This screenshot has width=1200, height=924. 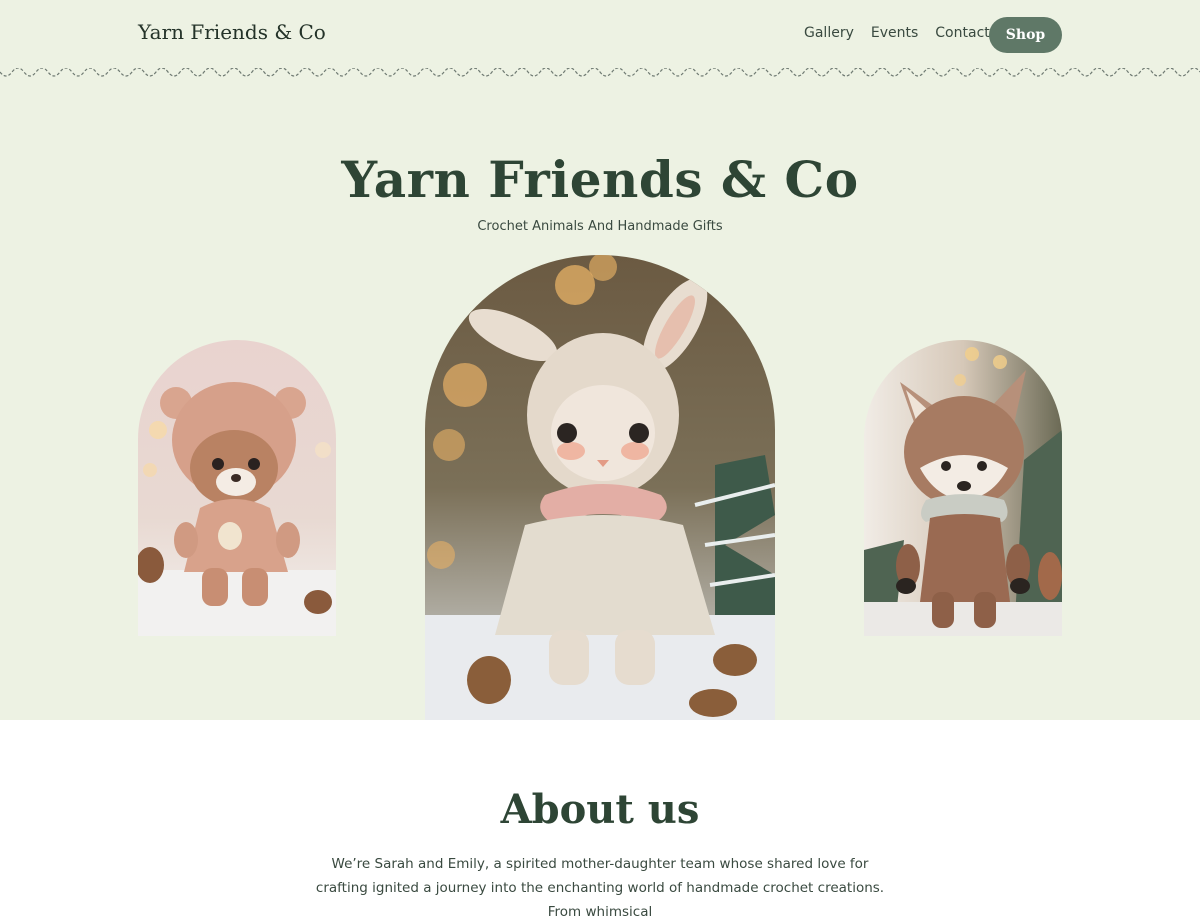 What do you see at coordinates (600, 809) in the screenshot?
I see `about-title: About us` at bounding box center [600, 809].